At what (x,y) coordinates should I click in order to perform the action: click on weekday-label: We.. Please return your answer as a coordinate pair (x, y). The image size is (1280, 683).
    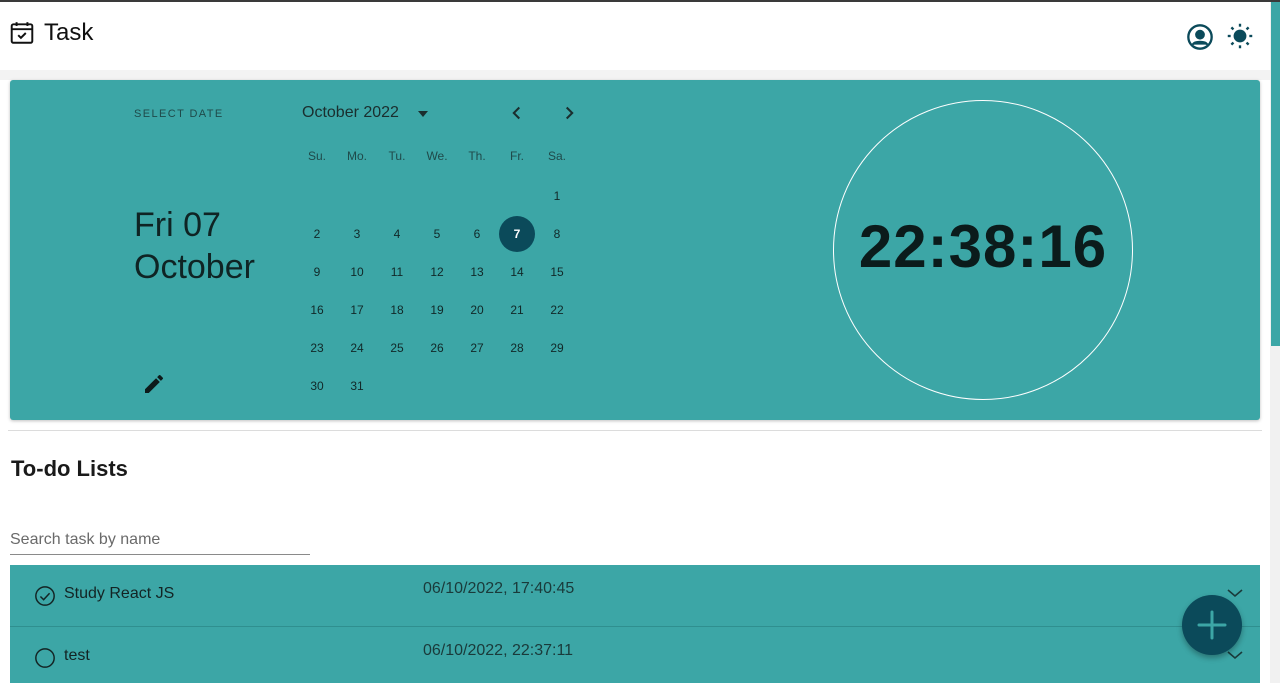
    Looking at the image, I should click on (437, 156).